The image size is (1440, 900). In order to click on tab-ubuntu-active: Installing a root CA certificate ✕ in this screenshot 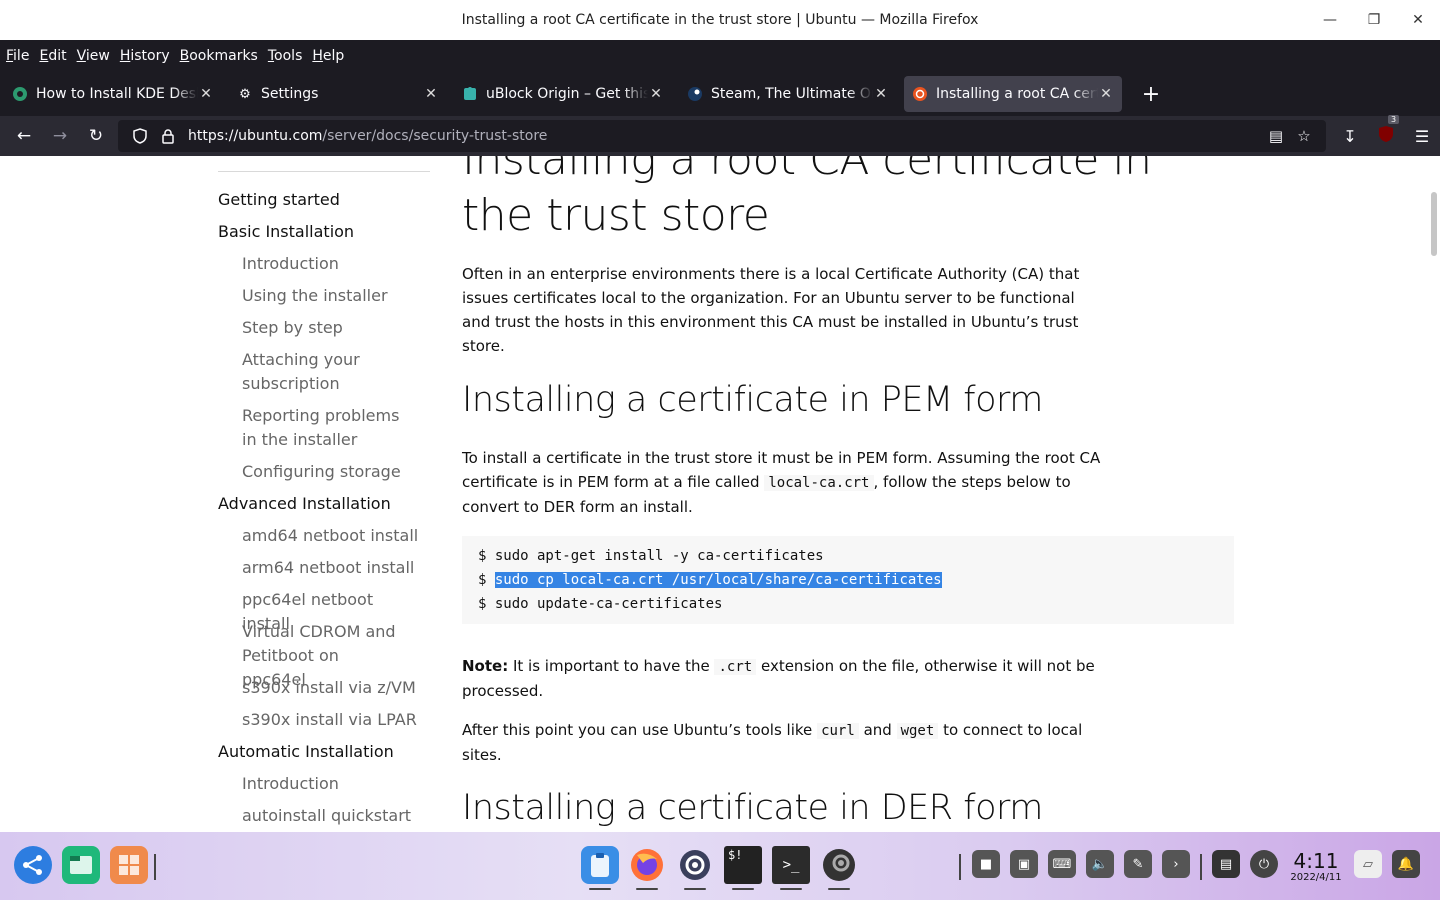, I will do `click(1013, 94)`.